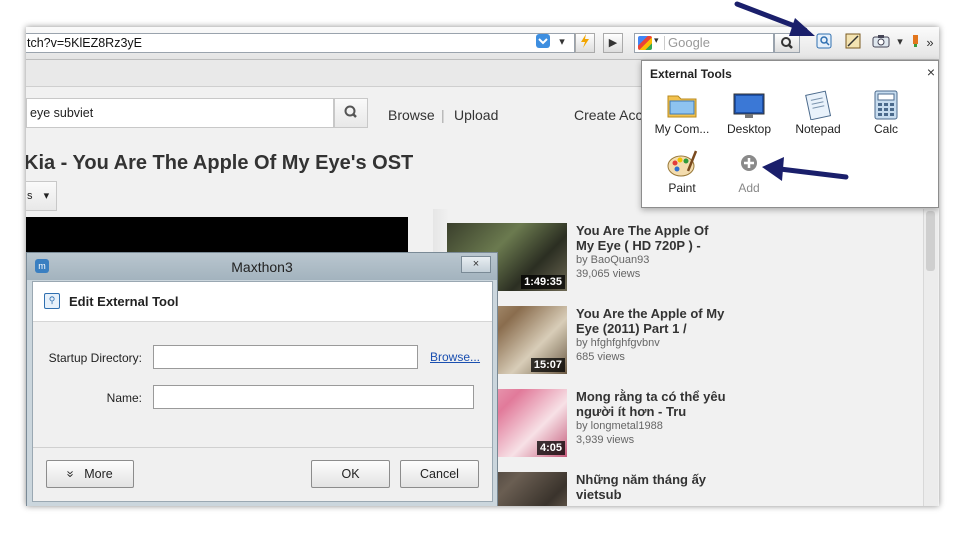 This screenshot has height=533, width=965. Describe the element at coordinates (930, 241) in the screenshot. I see `scrollbar-thumb` at that location.